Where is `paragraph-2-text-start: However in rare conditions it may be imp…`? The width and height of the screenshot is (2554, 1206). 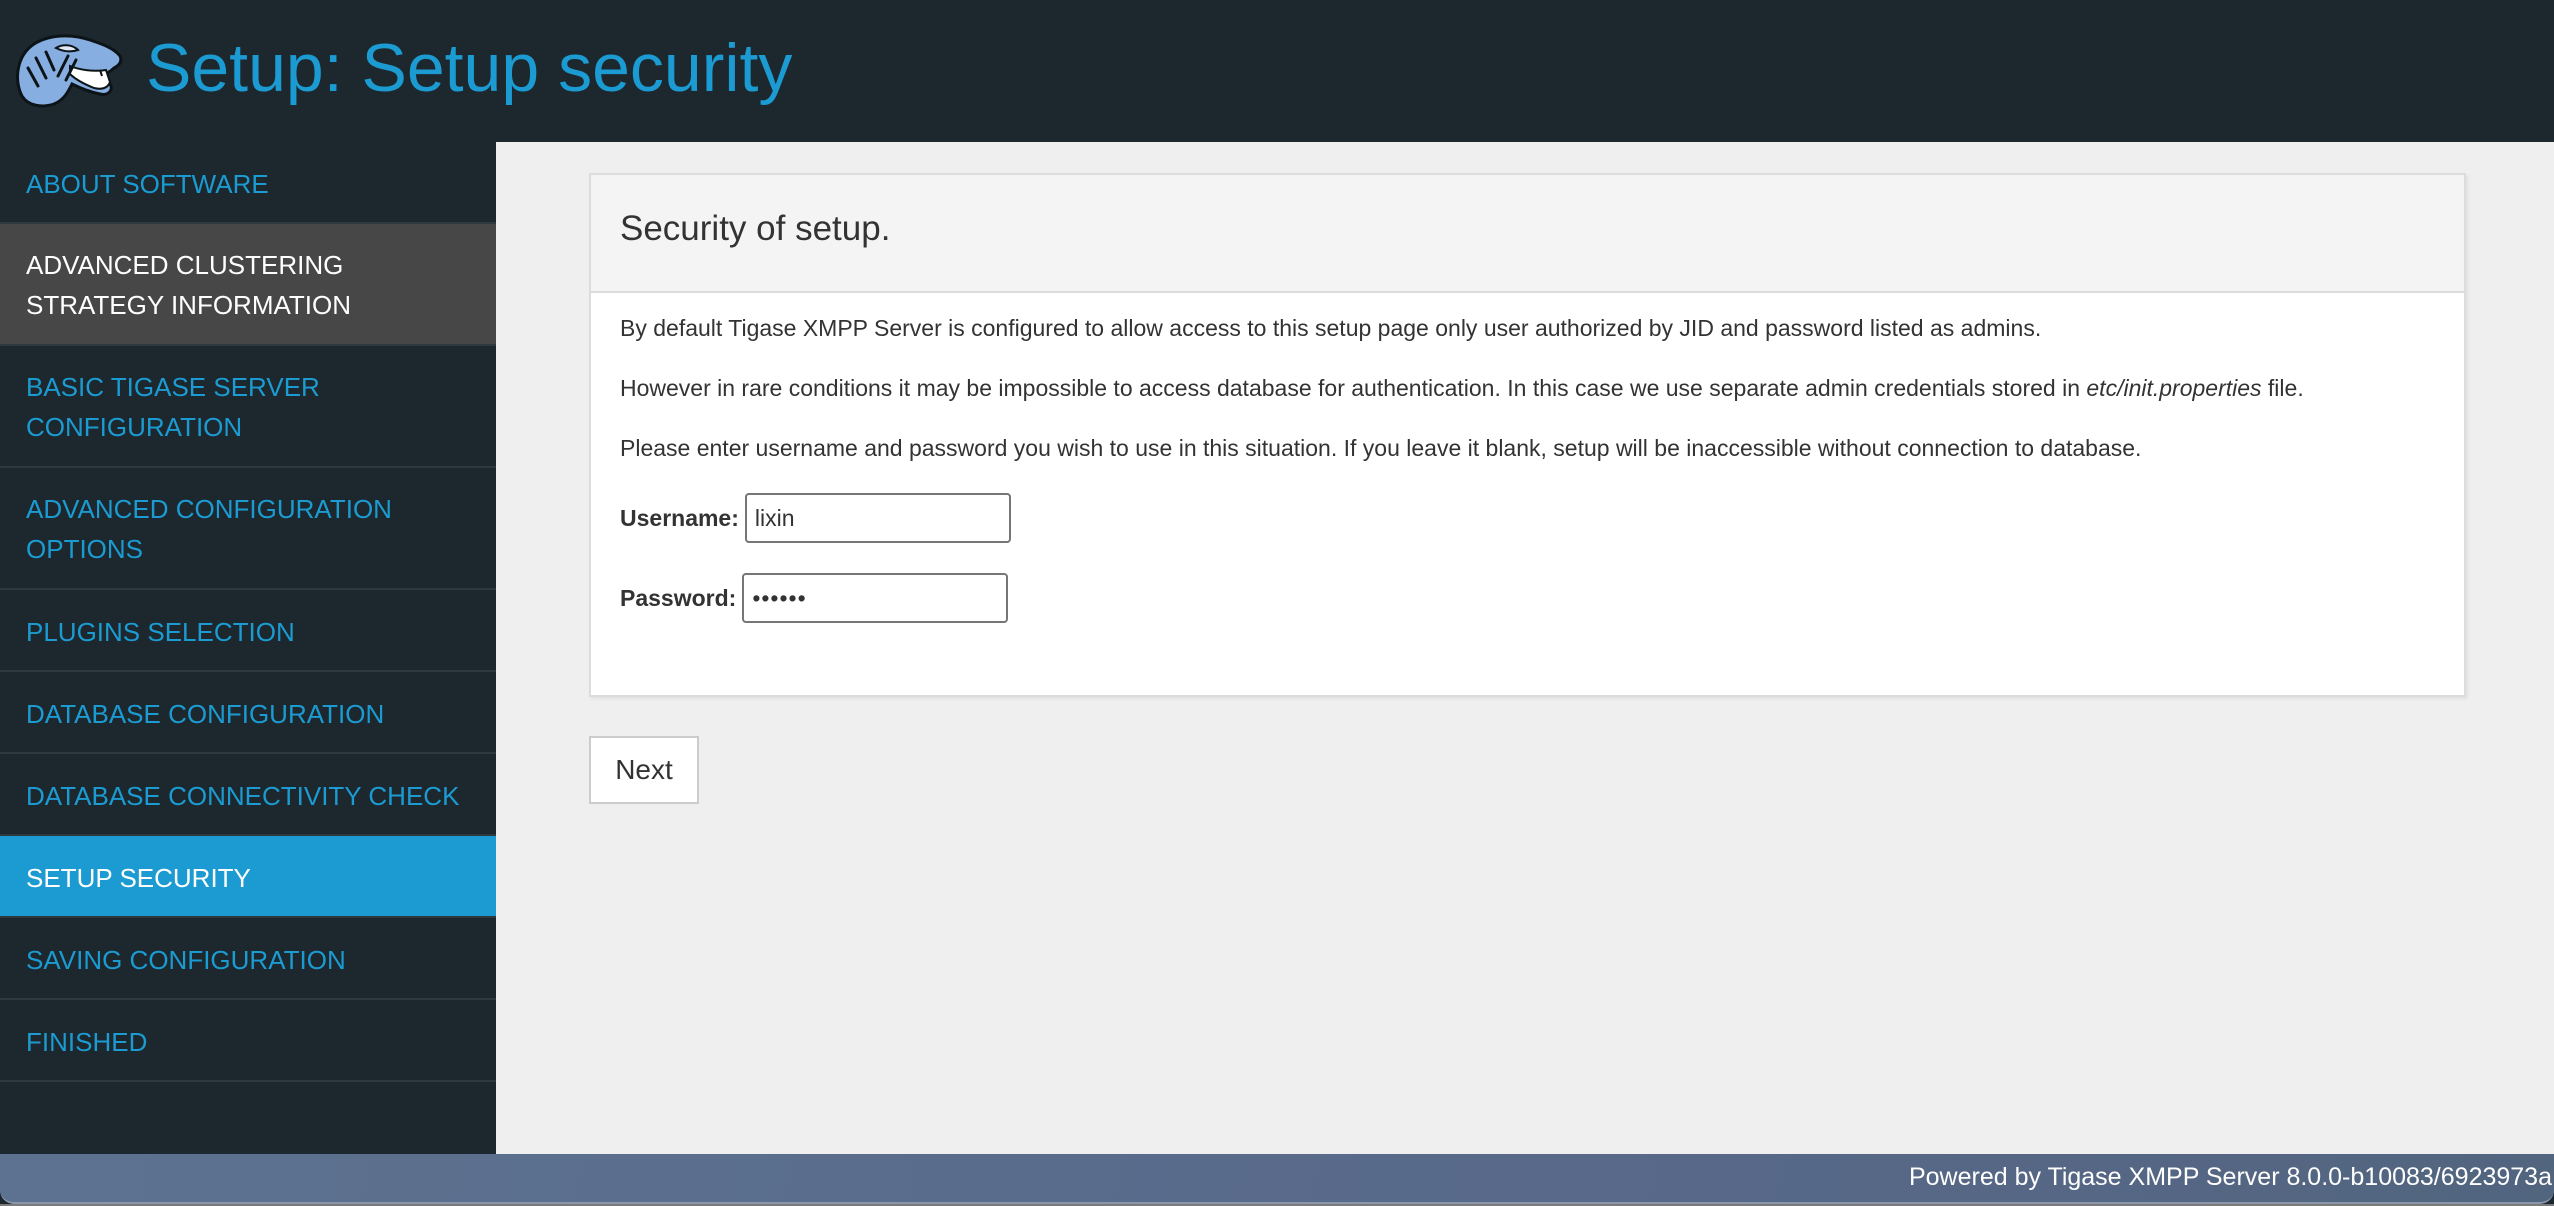 paragraph-2-text-start: However in rare conditions it may be imp… is located at coordinates (1353, 388).